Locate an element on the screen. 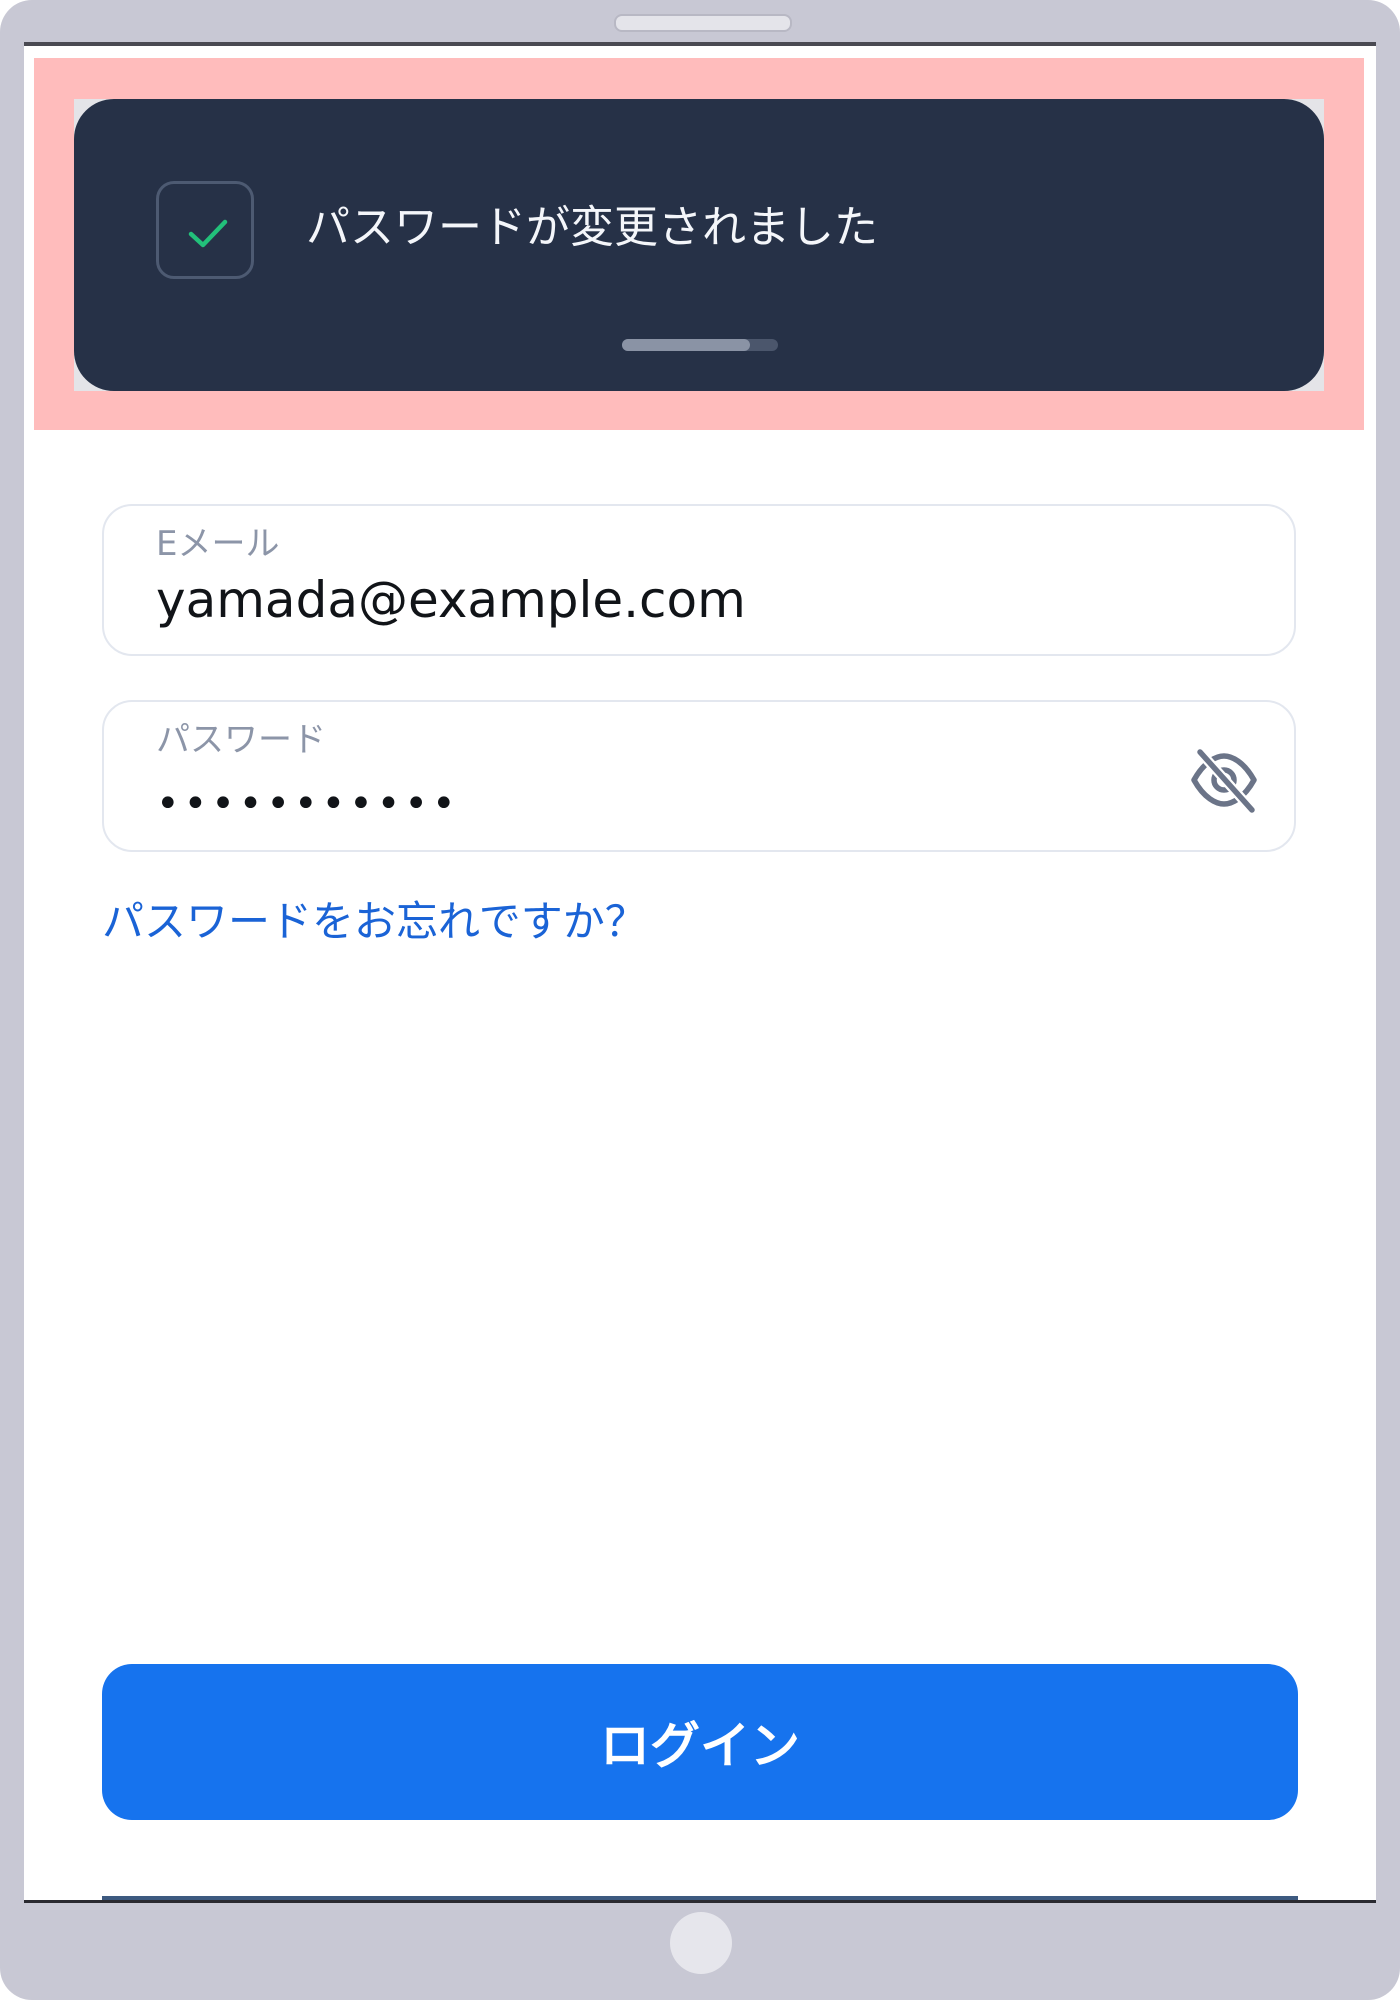  toast-progress-bar is located at coordinates (700, 345).